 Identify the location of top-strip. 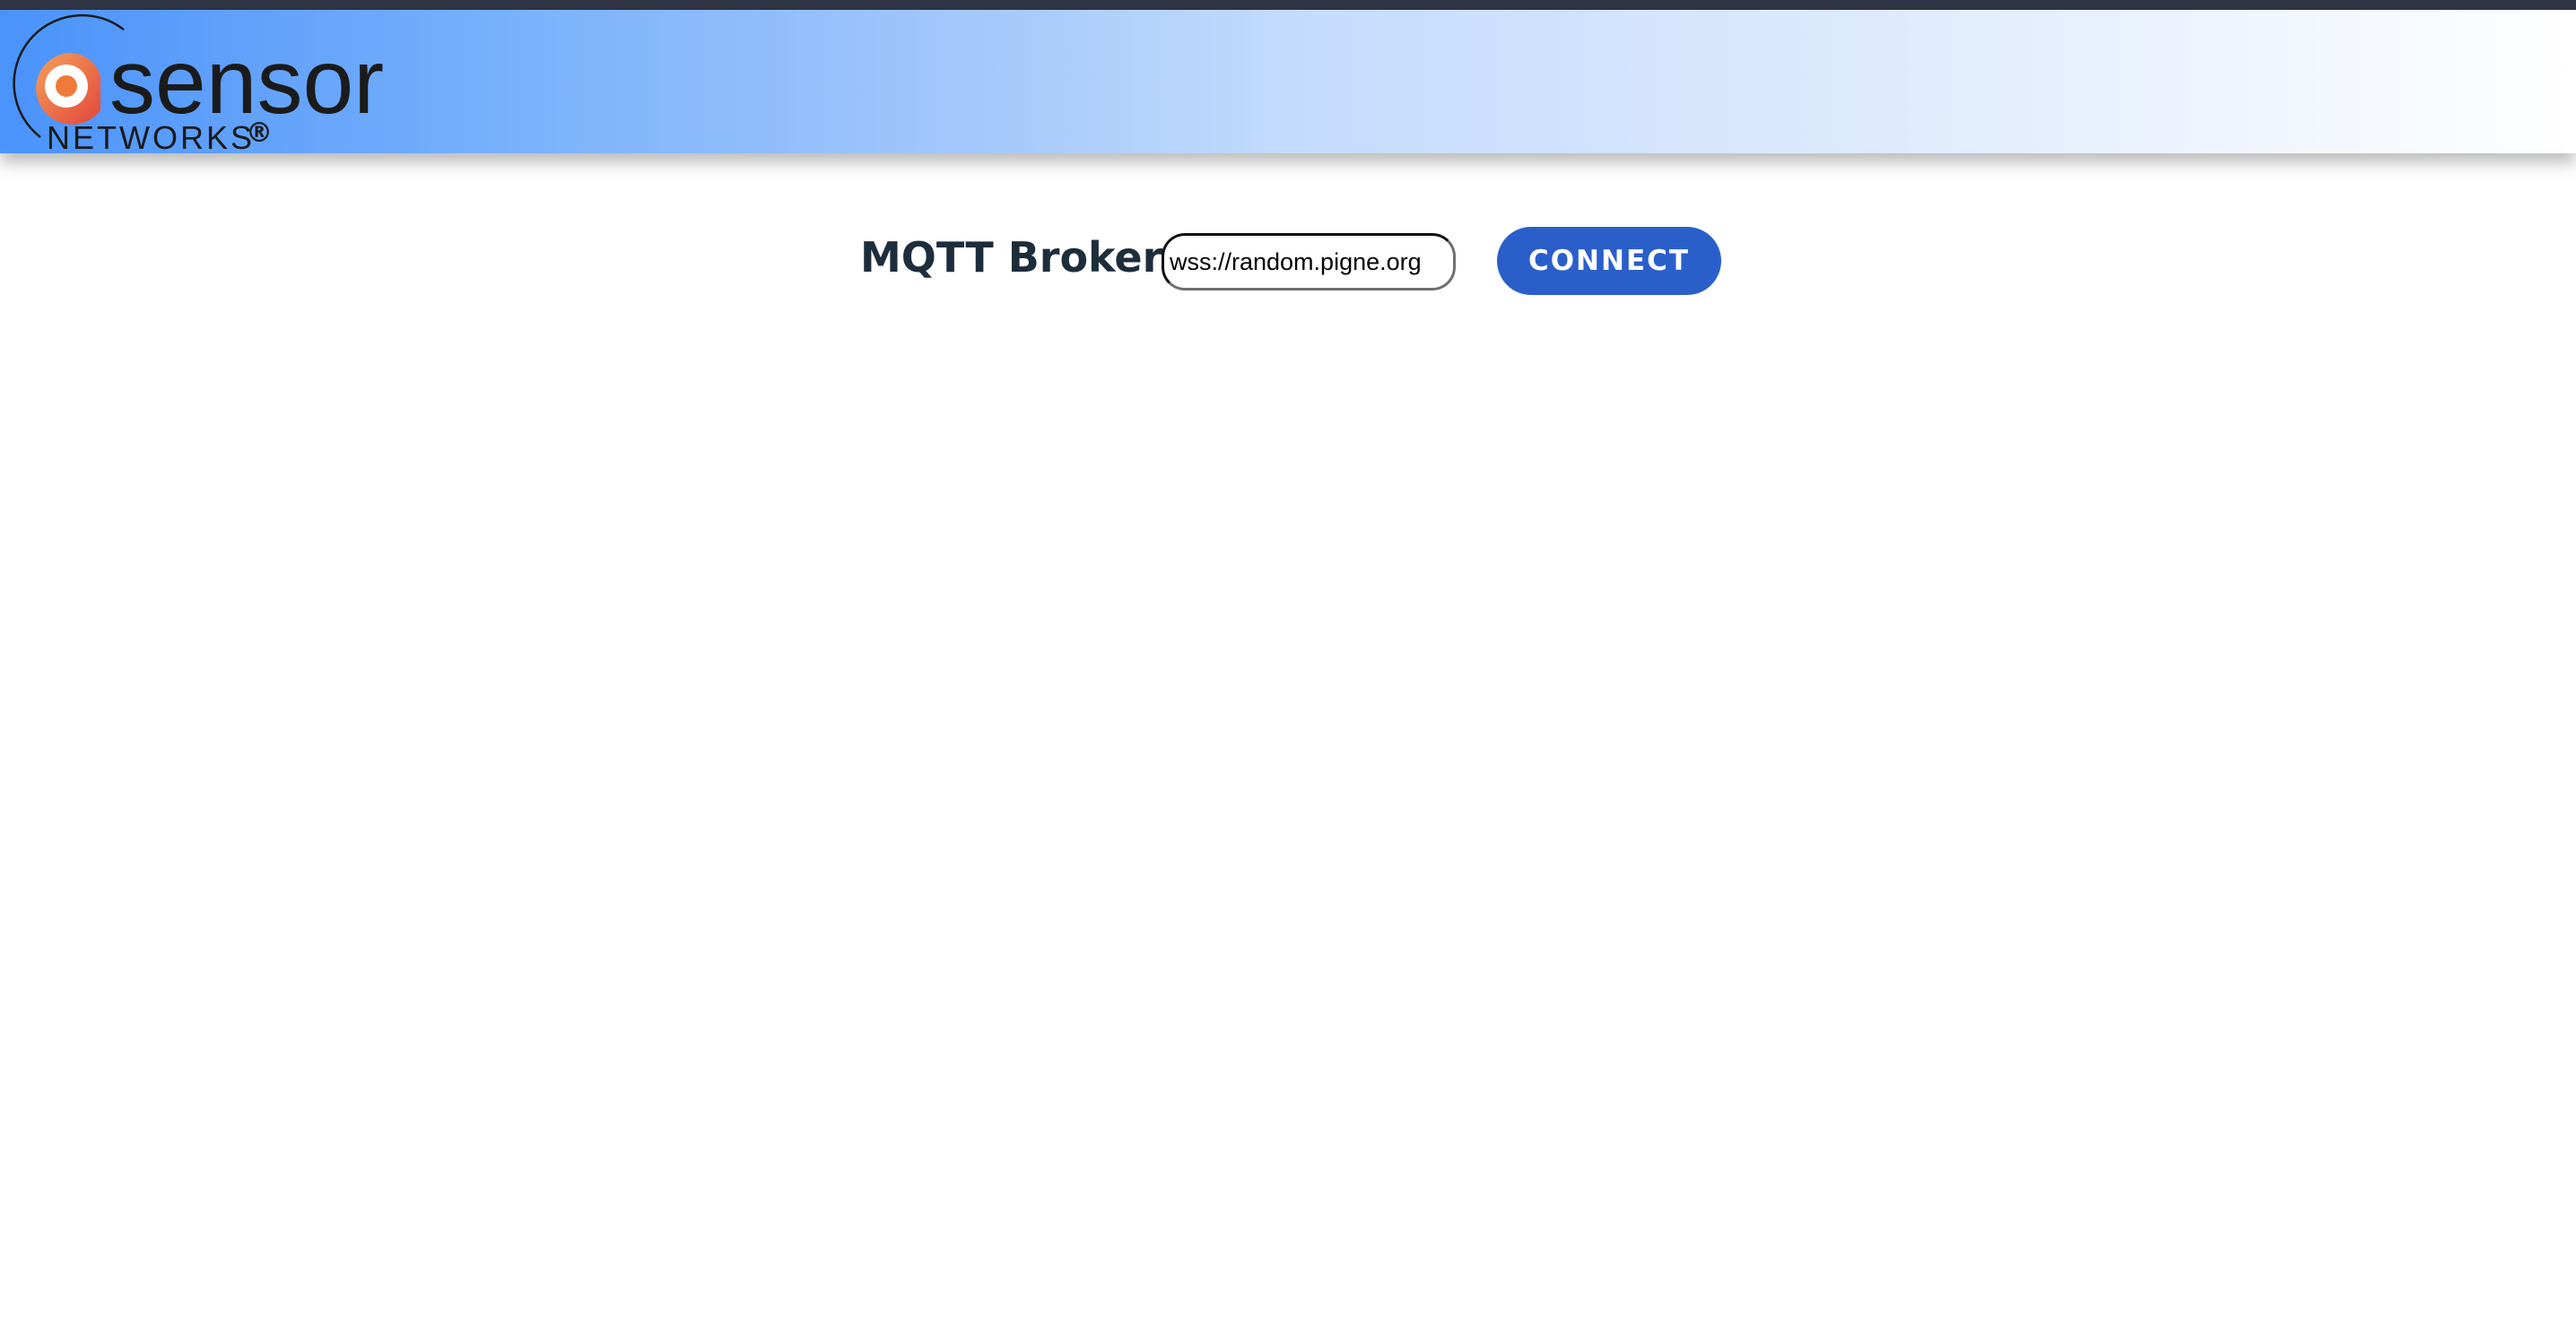
(1288, 5).